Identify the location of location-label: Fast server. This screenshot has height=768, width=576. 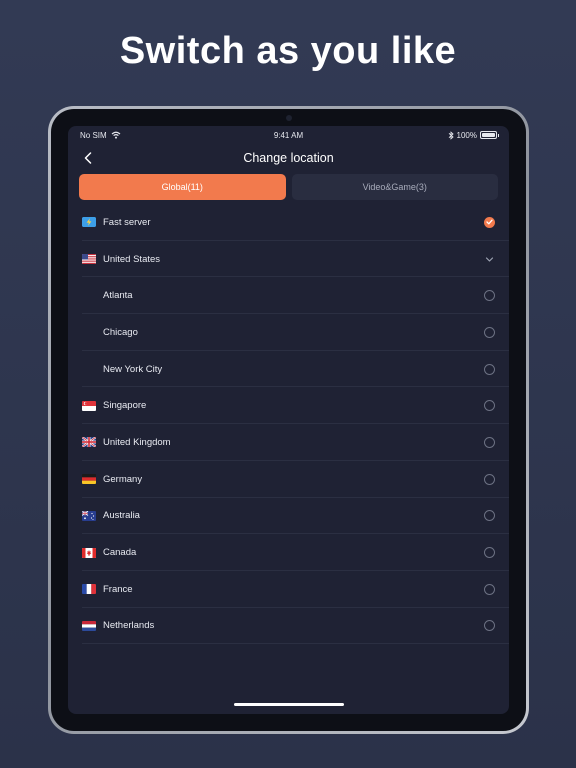
(127, 222).